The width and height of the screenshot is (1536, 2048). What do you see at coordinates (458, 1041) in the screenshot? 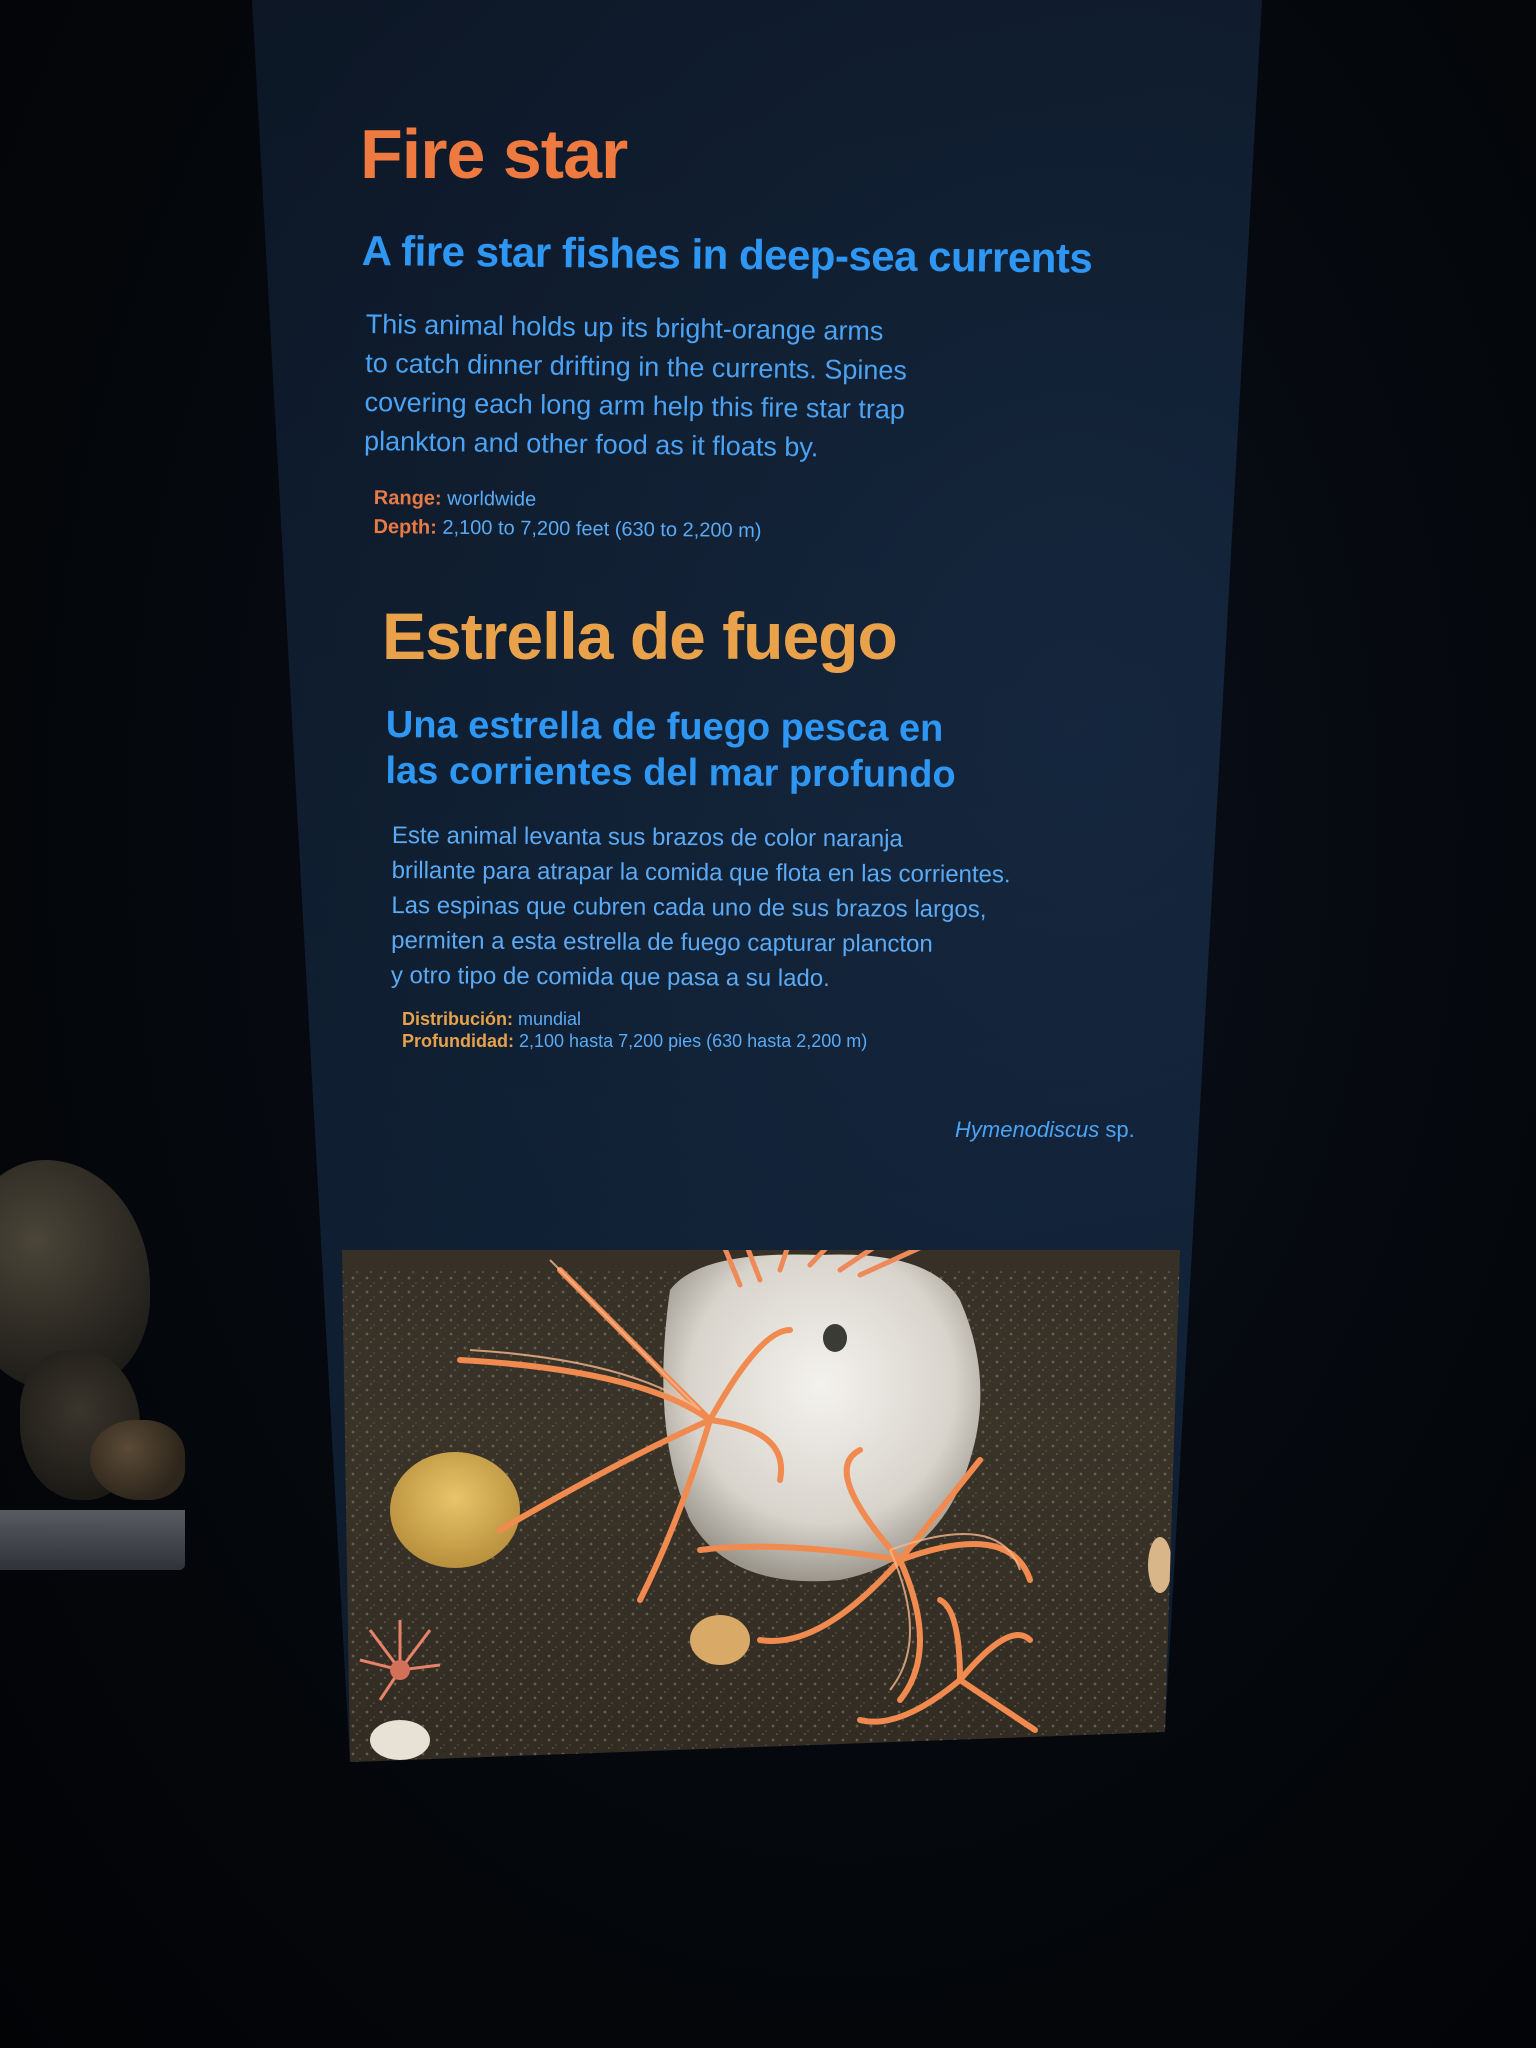
I see `depth-label: Profundidad:` at bounding box center [458, 1041].